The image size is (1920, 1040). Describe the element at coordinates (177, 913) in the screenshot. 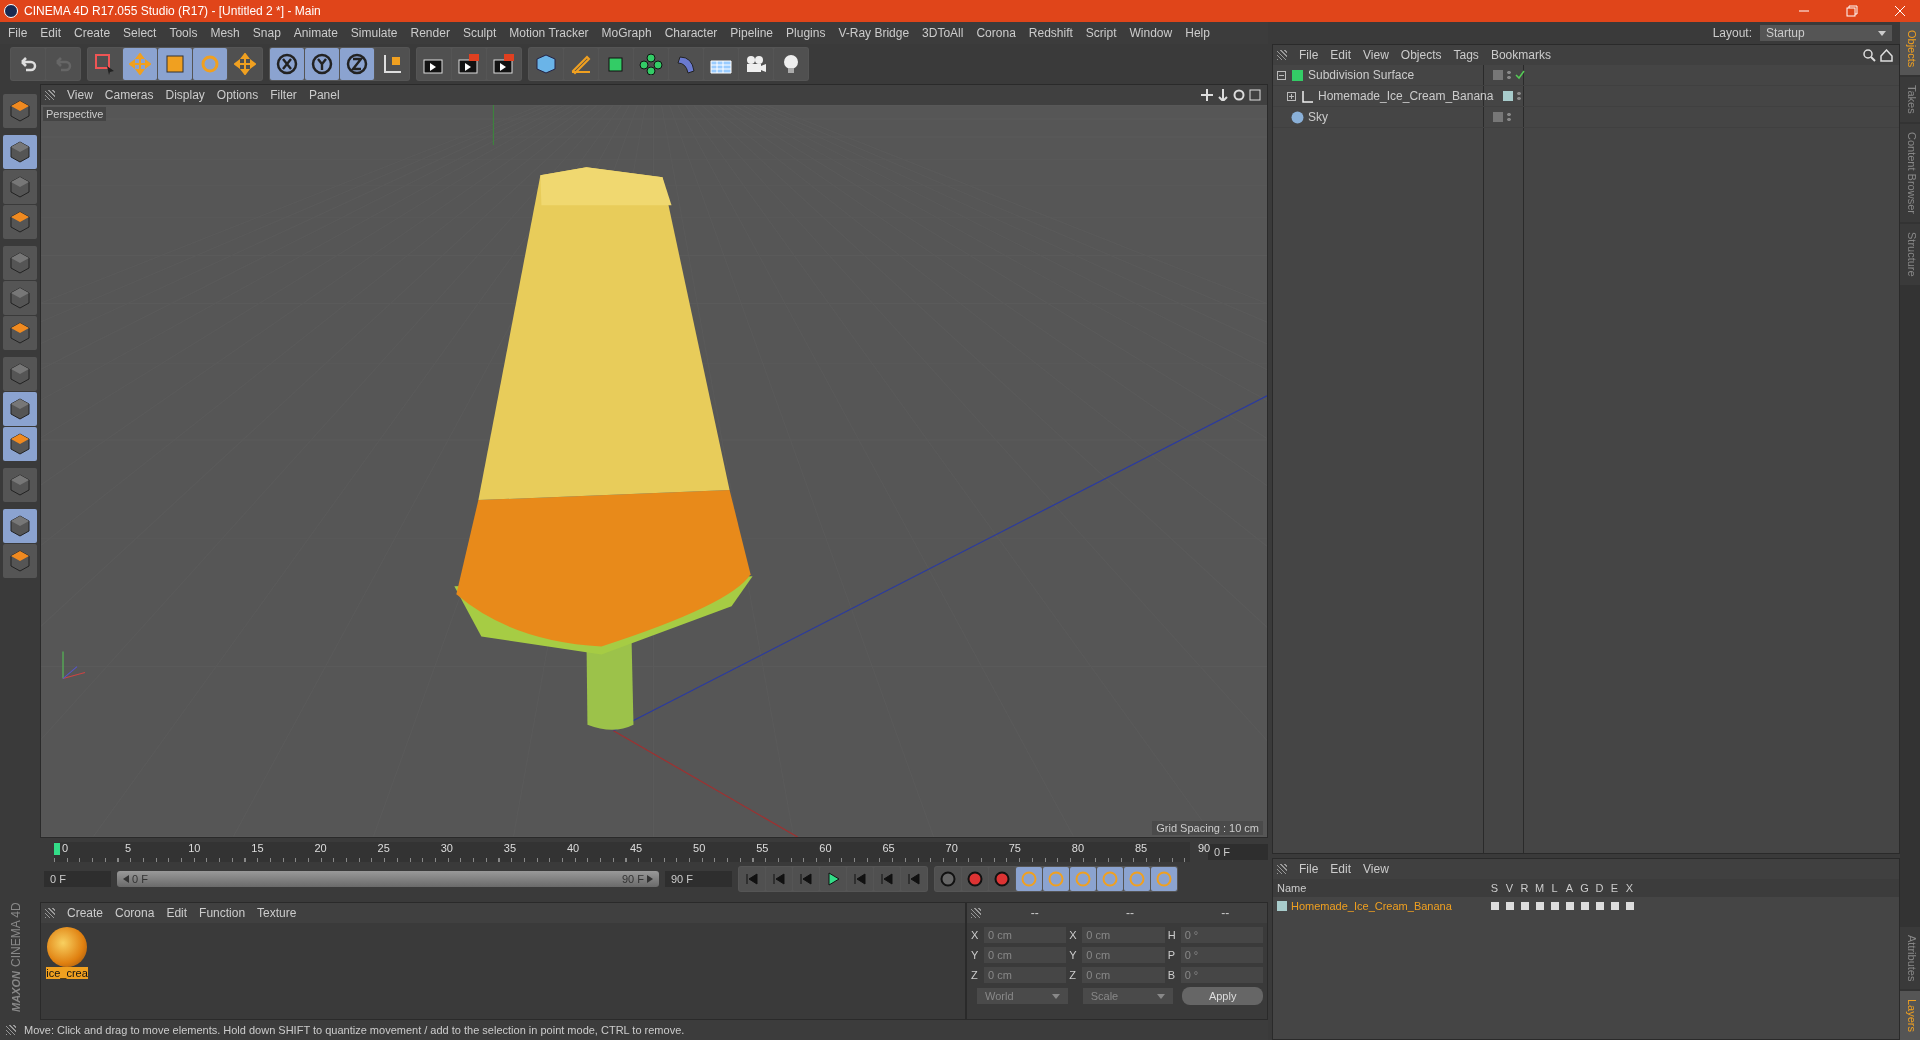

I see `material-menu-item: Edit` at that location.